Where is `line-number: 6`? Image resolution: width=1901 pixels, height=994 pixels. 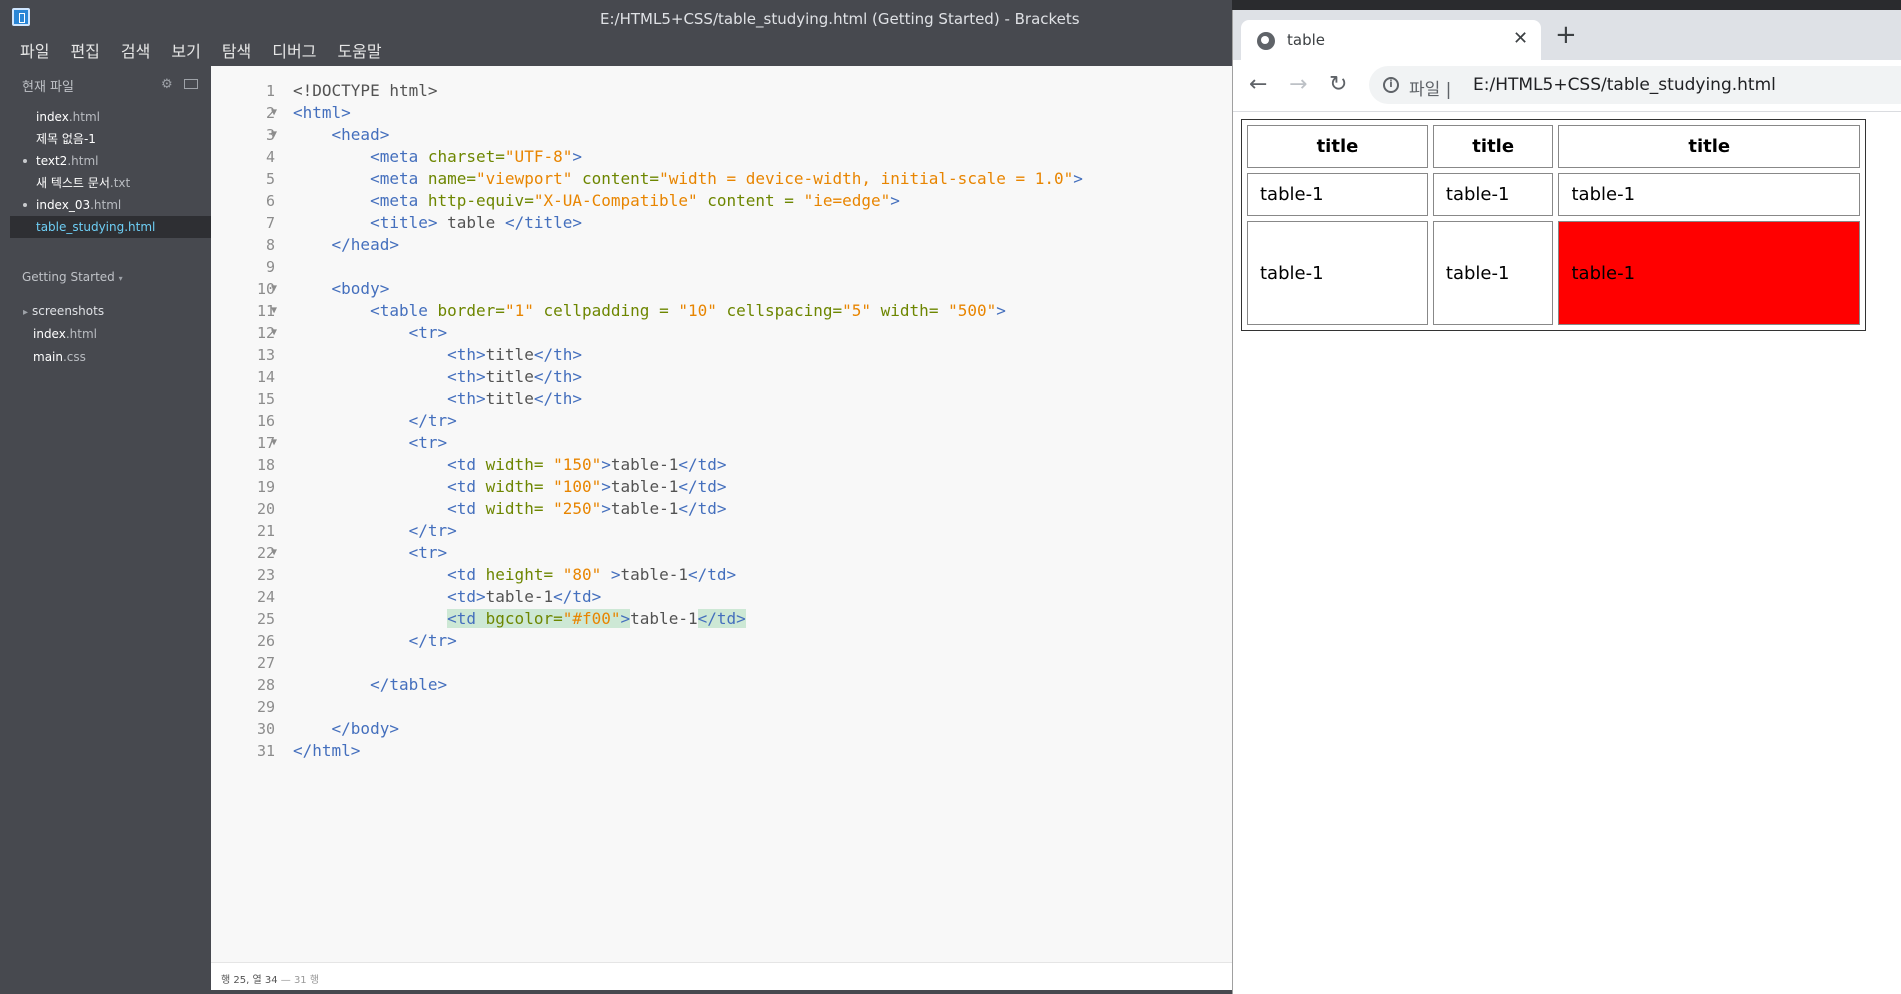 line-number: 6 is located at coordinates (246, 201).